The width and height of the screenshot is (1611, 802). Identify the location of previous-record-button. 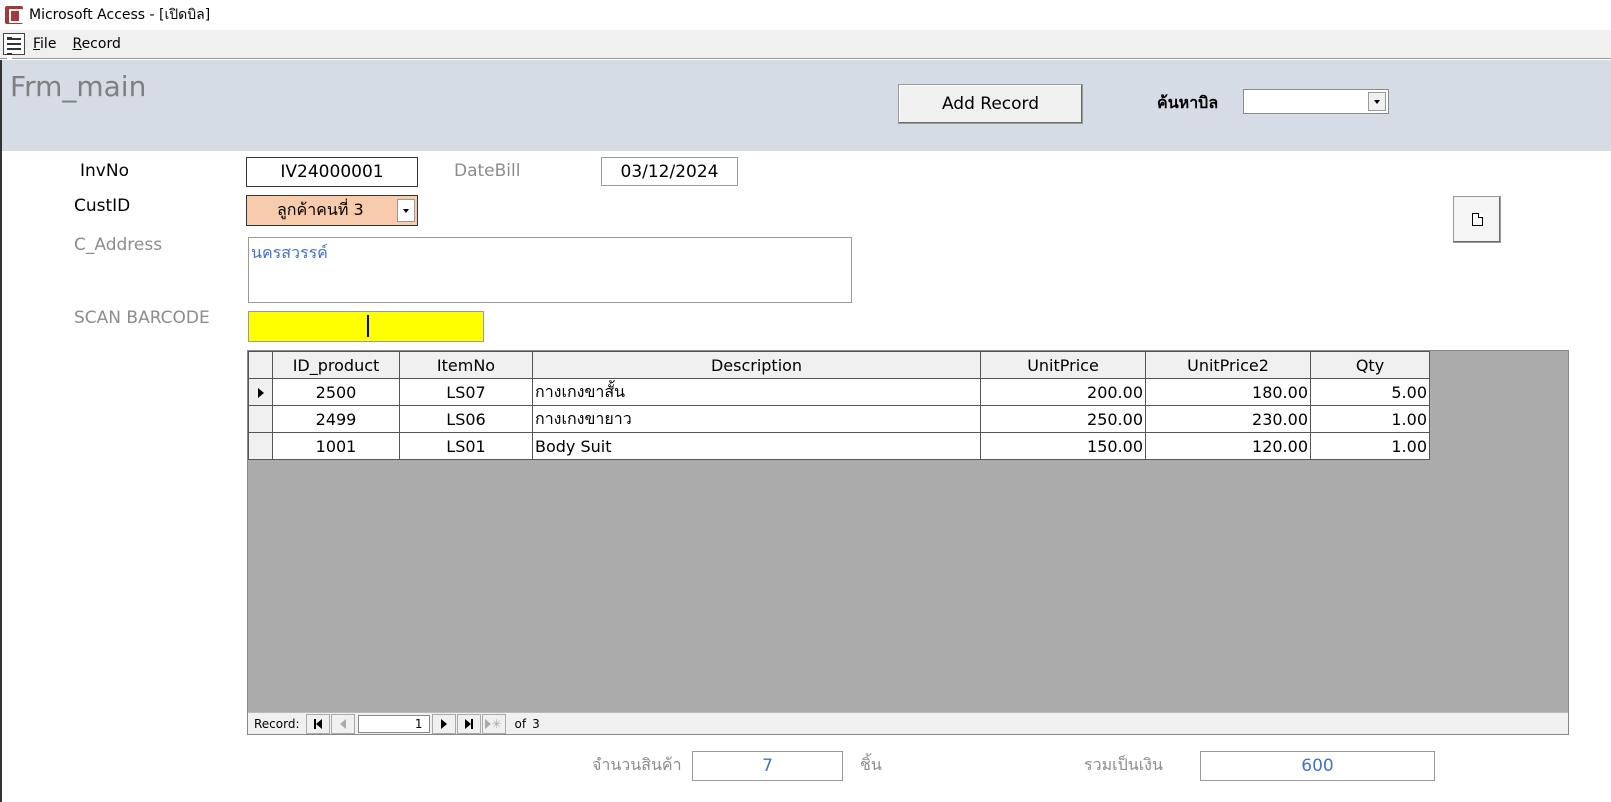
(342, 723).